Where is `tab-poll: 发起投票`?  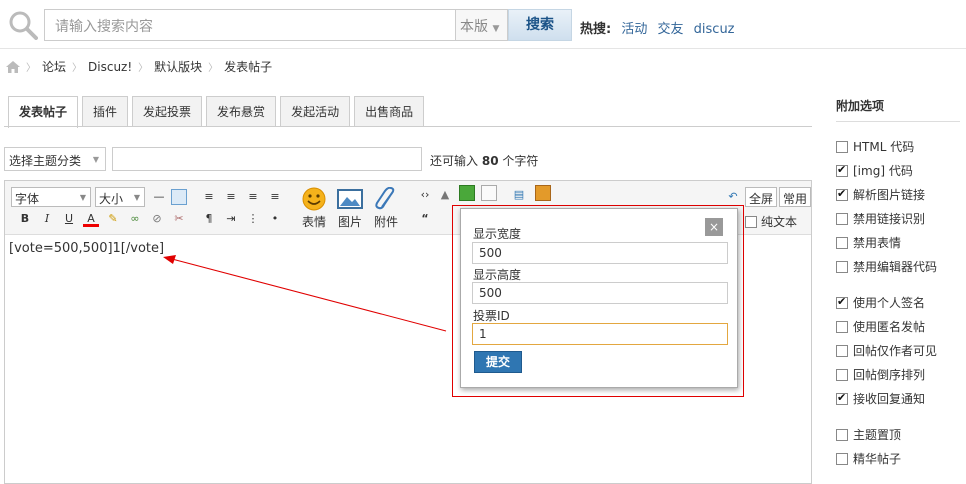 tab-poll: 发起投票 is located at coordinates (167, 111).